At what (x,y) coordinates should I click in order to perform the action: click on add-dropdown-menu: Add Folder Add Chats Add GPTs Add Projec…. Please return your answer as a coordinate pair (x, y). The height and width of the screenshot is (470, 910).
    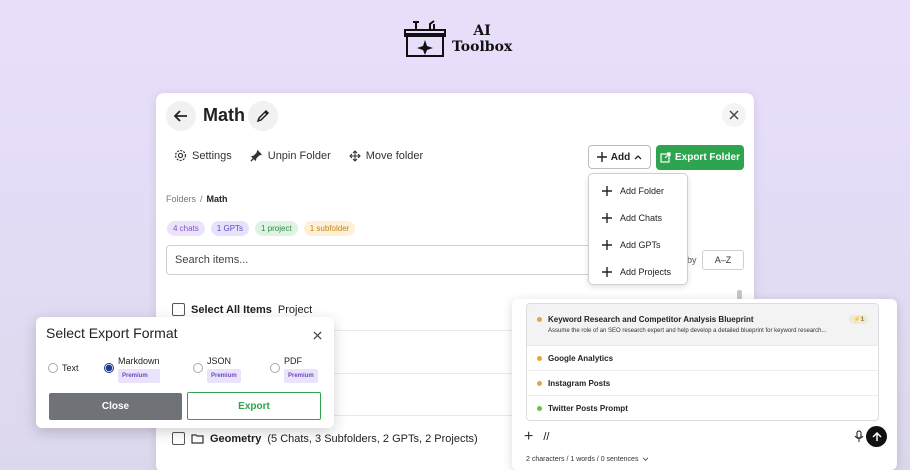
    Looking at the image, I should click on (638, 229).